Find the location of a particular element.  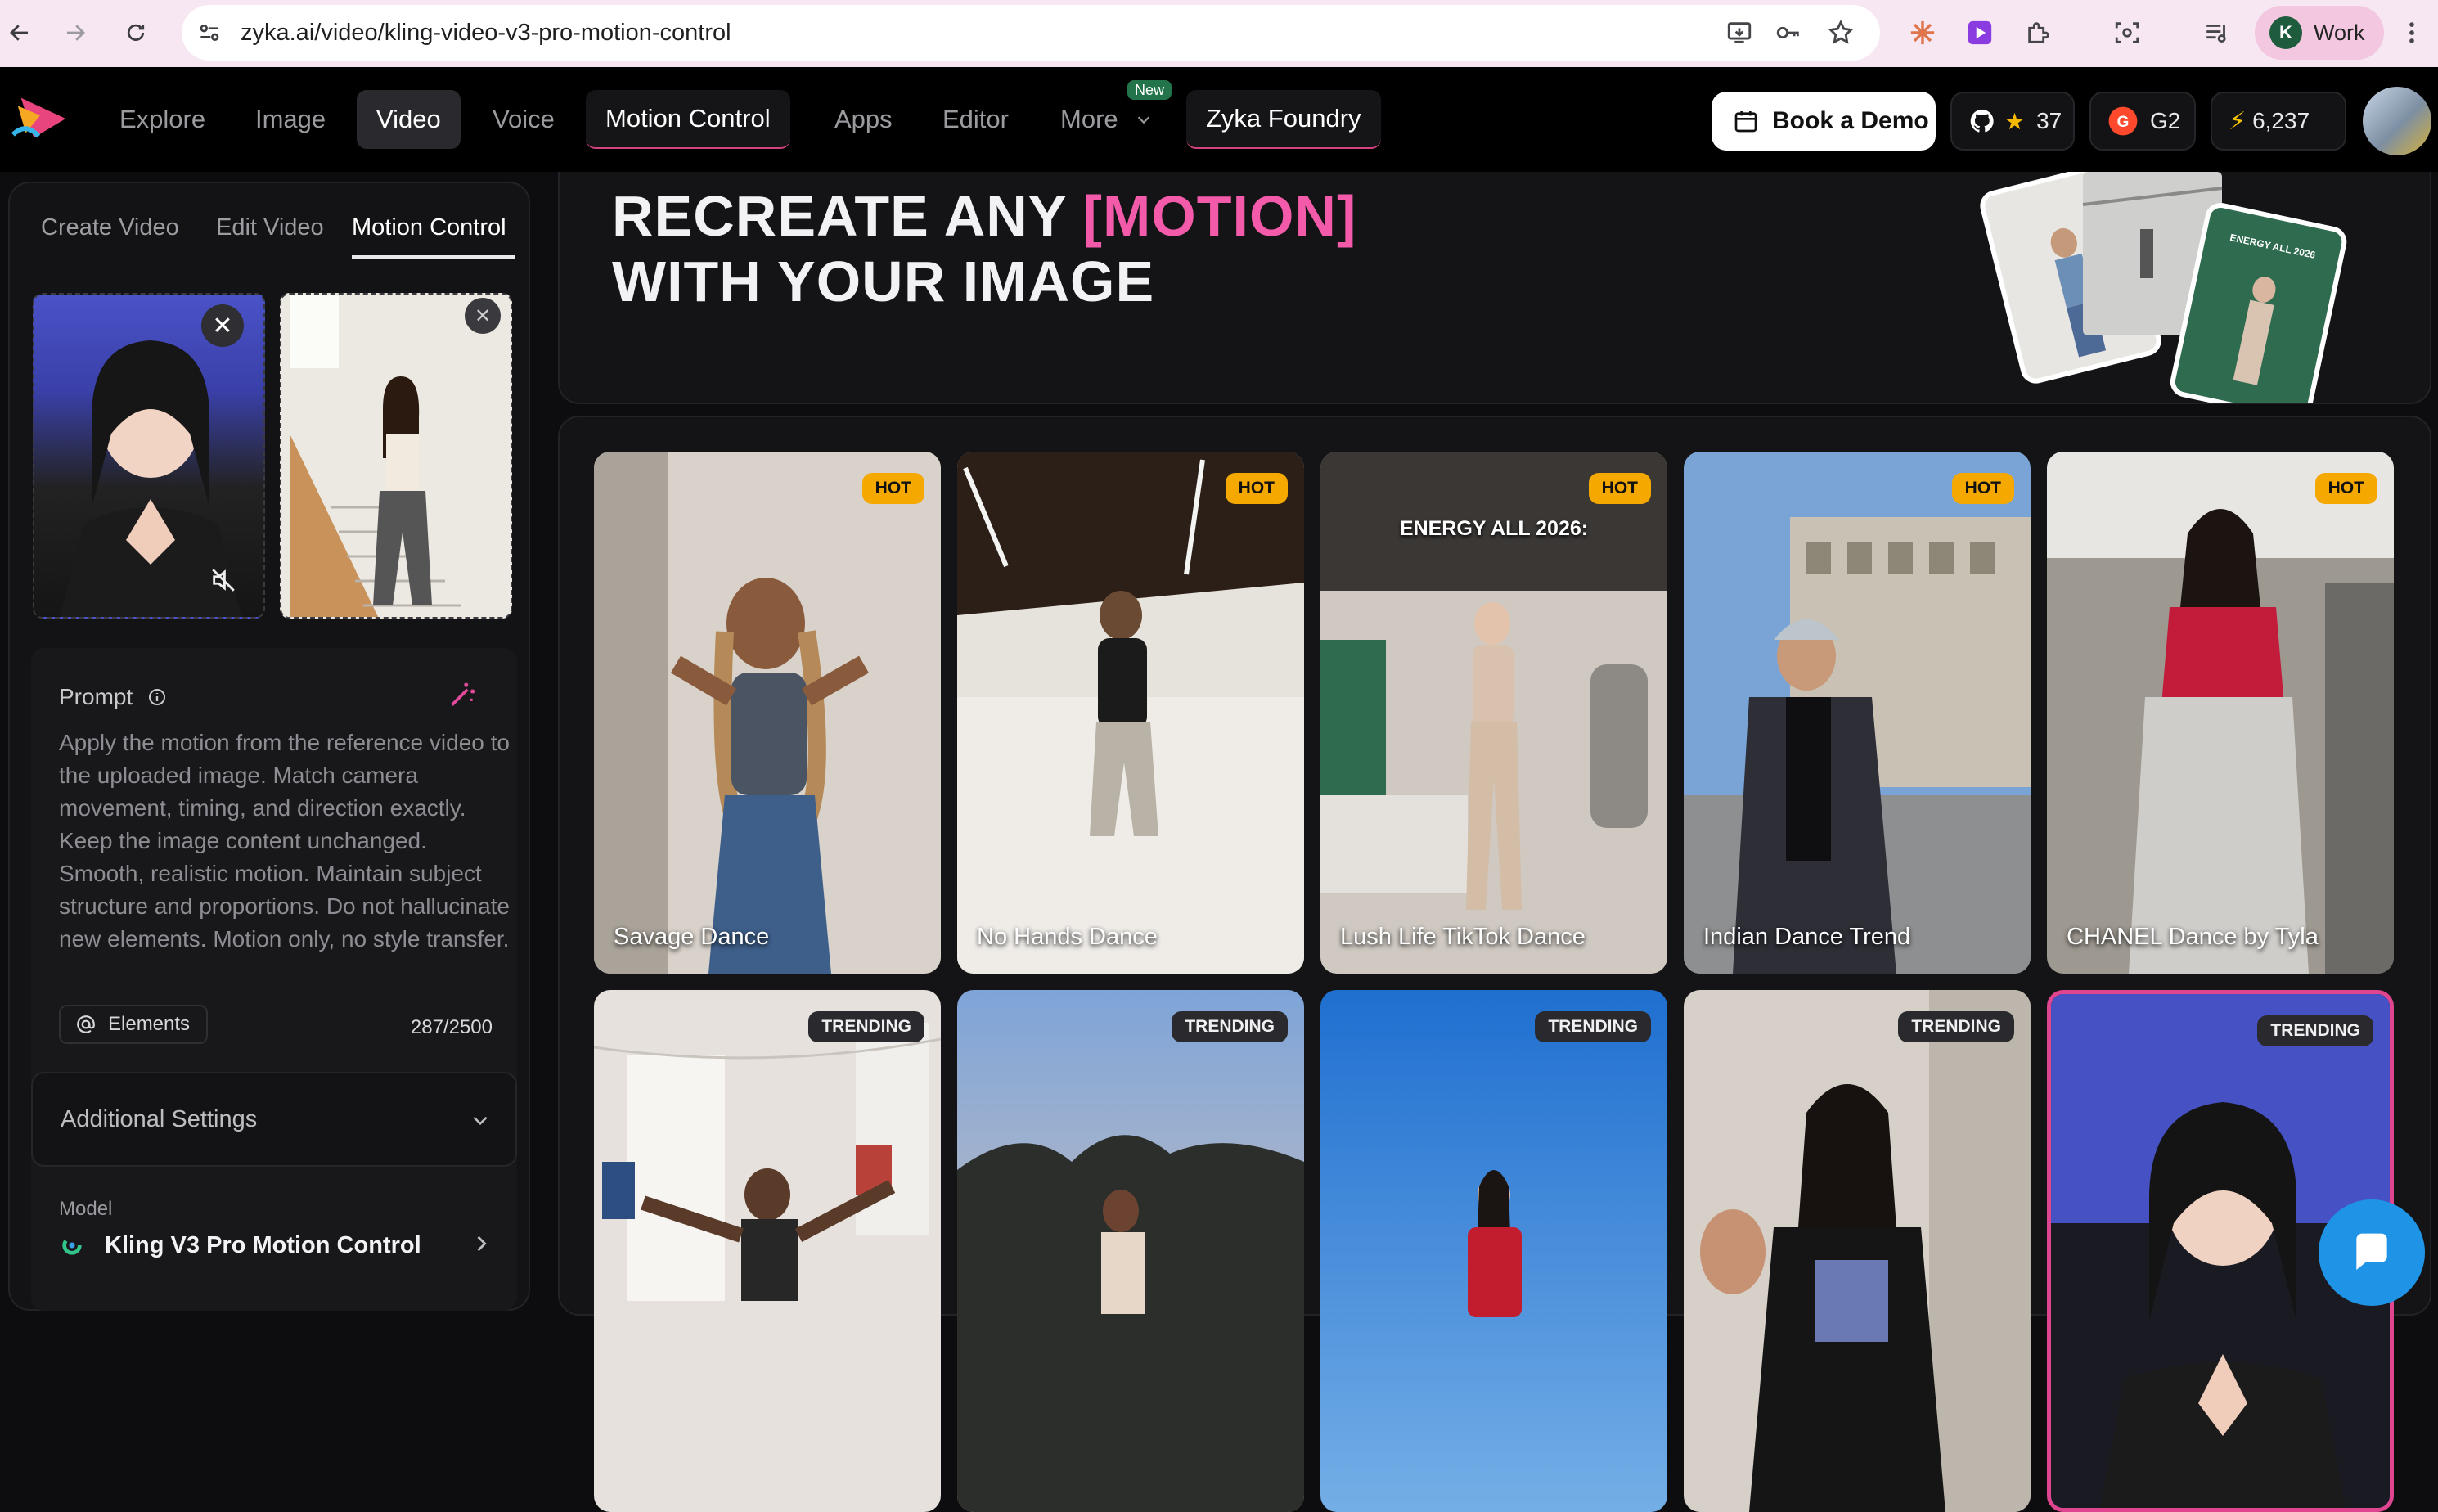

nav-voice: Voice is located at coordinates (524, 120).